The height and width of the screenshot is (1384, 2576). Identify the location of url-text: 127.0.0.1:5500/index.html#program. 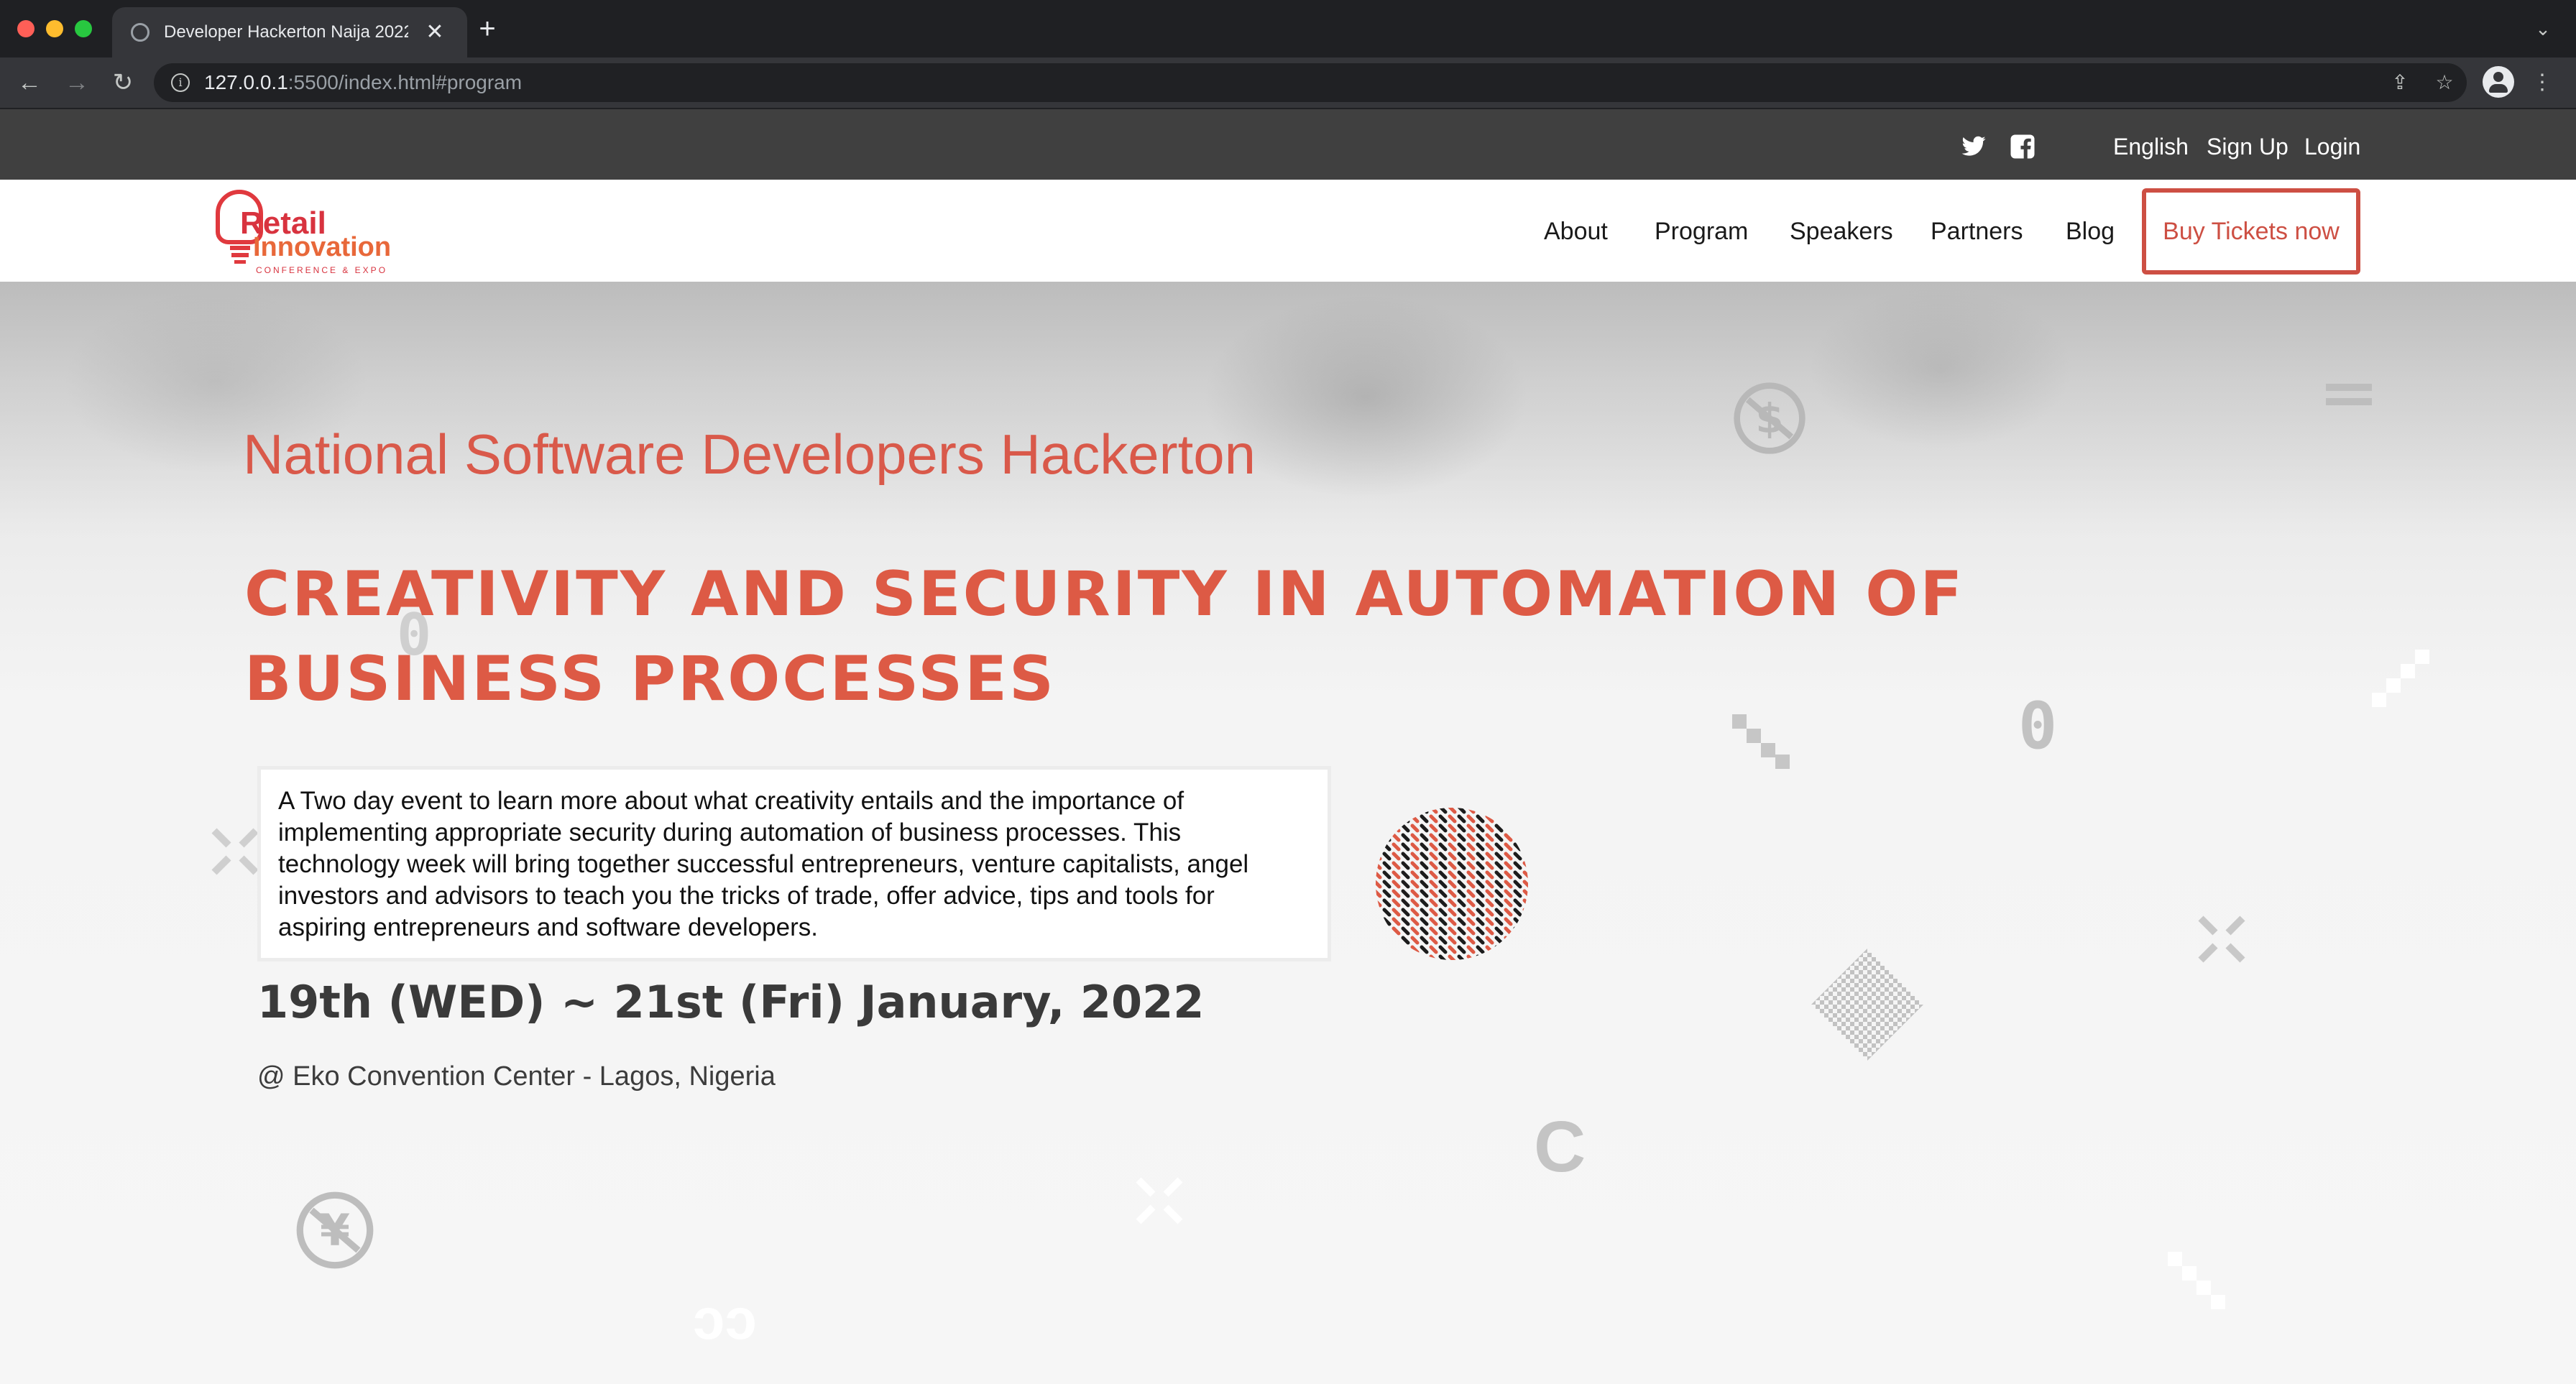
(363, 83).